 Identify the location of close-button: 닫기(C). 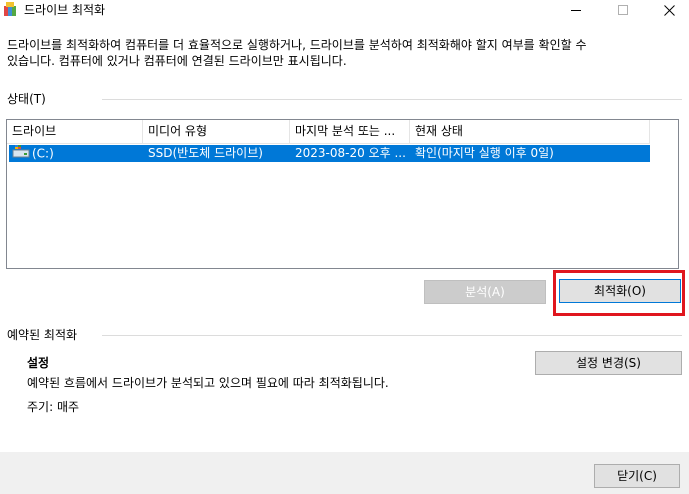
(637, 476).